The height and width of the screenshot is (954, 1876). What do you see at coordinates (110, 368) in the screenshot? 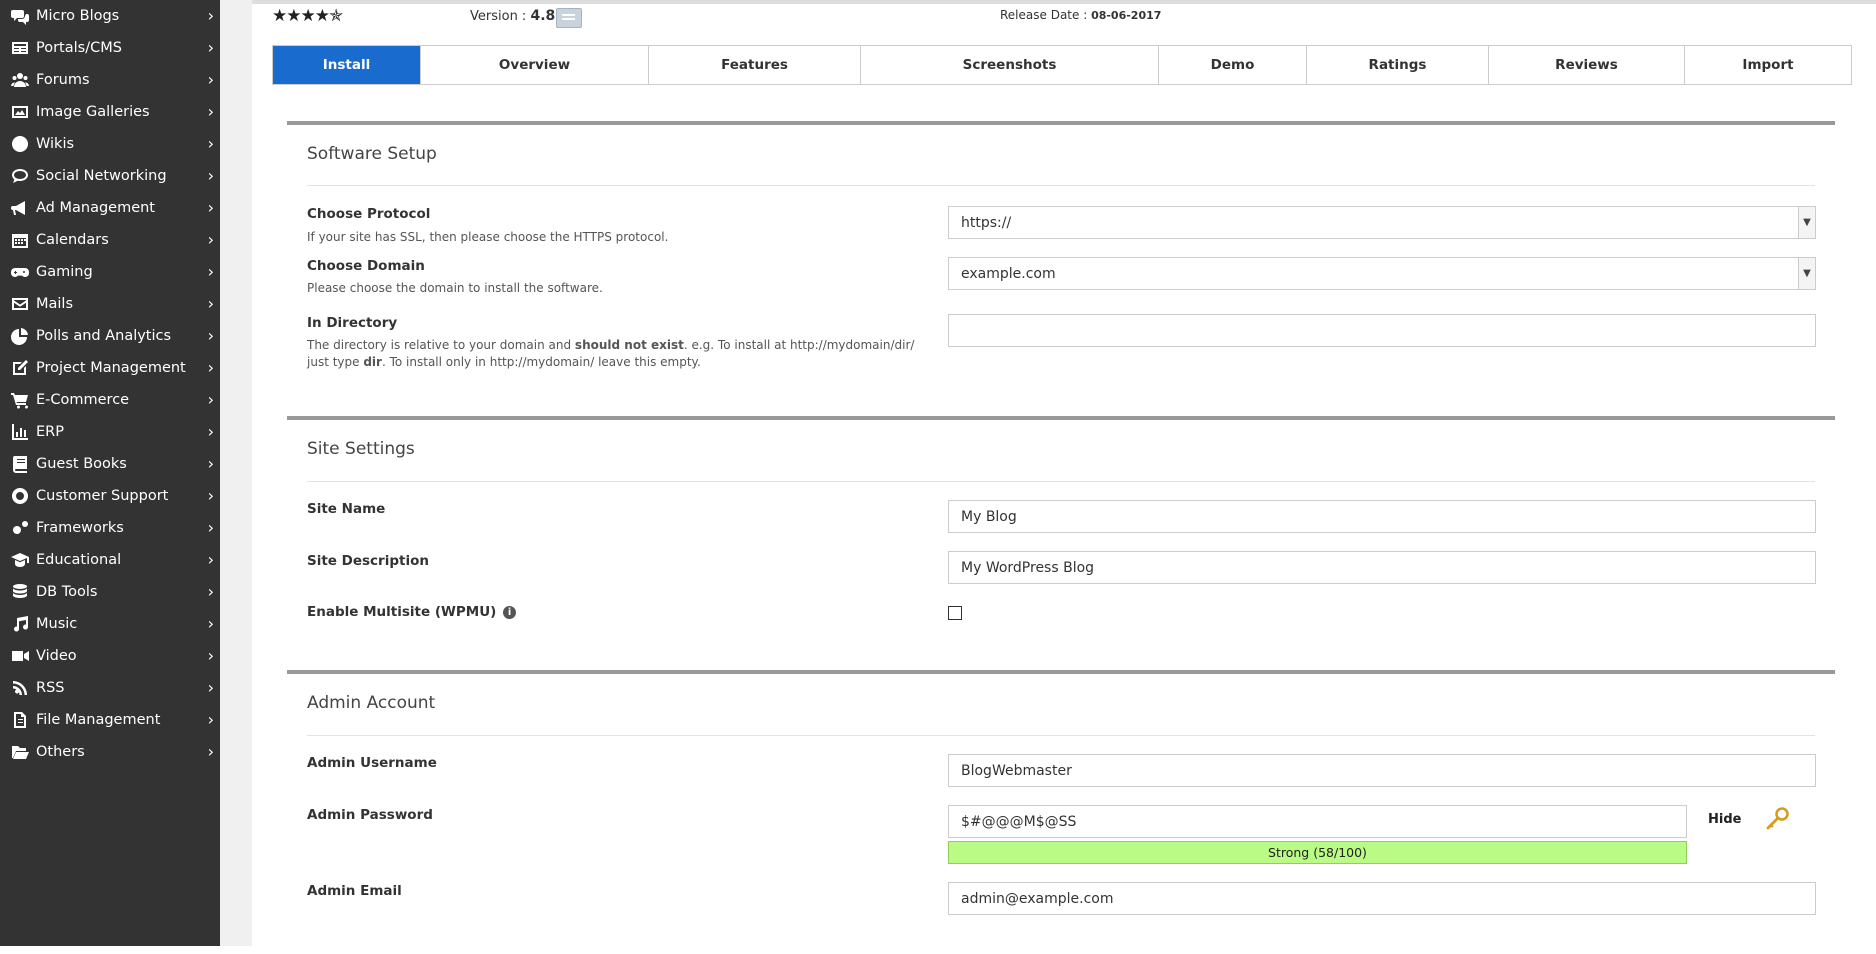
I see `sidebar-item-project-management: Project Management ›` at bounding box center [110, 368].